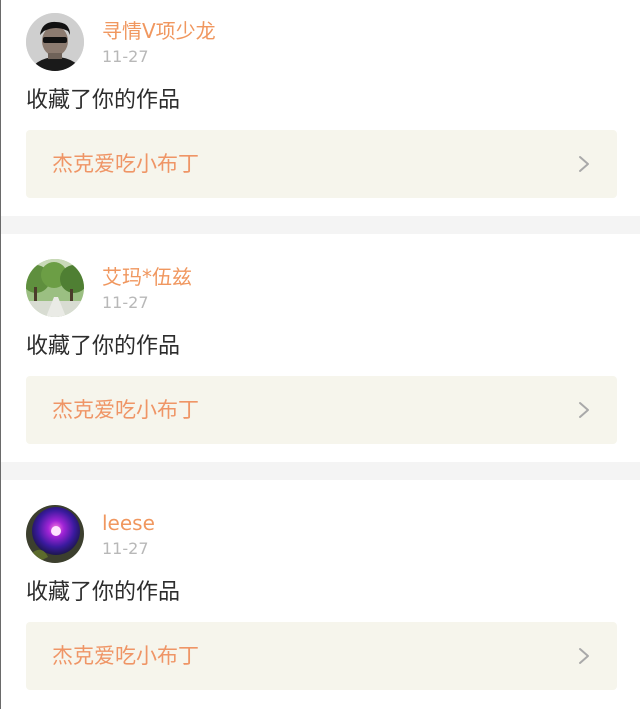  What do you see at coordinates (159, 31) in the screenshot?
I see `username: 寻情V项少龙` at bounding box center [159, 31].